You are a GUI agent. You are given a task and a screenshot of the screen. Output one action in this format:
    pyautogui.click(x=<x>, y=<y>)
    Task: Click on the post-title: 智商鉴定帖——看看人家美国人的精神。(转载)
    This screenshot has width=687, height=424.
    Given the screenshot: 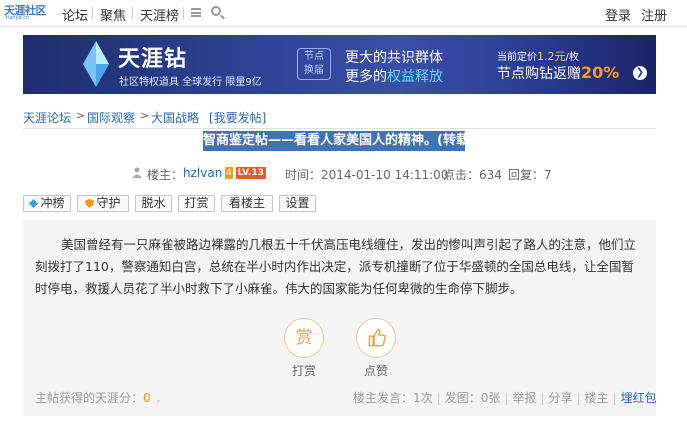 What is the action you would take?
    pyautogui.click(x=339, y=141)
    